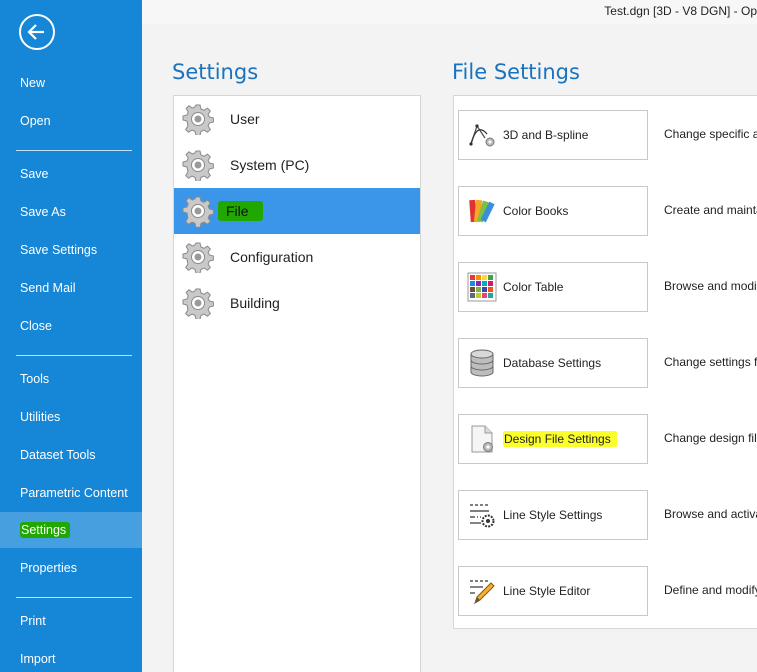  I want to click on file-setting-row: Color Books Create and mainta, so click(607, 211).